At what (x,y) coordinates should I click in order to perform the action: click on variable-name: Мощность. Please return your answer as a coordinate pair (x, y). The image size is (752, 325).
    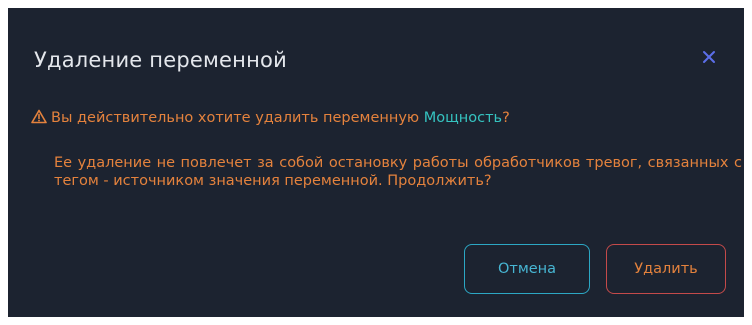
    Looking at the image, I should click on (463, 118).